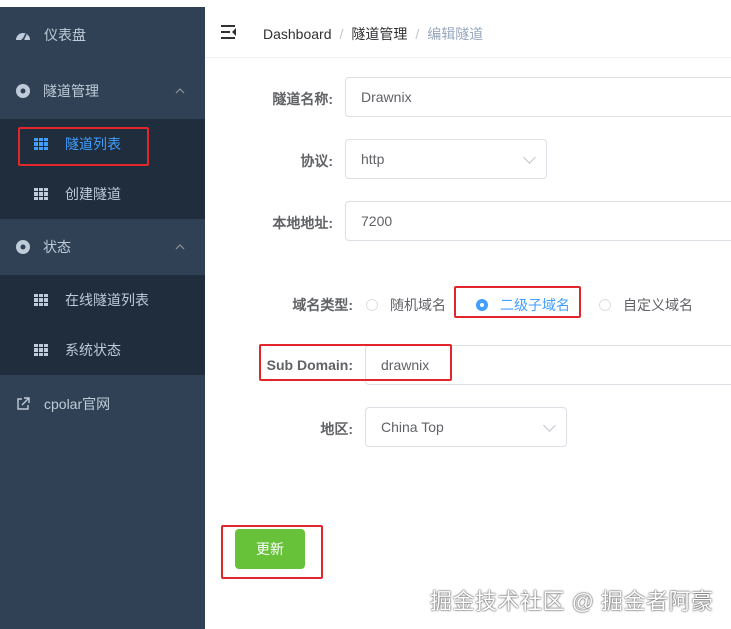 Image resolution: width=731 pixels, height=629 pixels. I want to click on header: Dashboard / 隧道管理 / 编辑隧道, so click(468, 32).